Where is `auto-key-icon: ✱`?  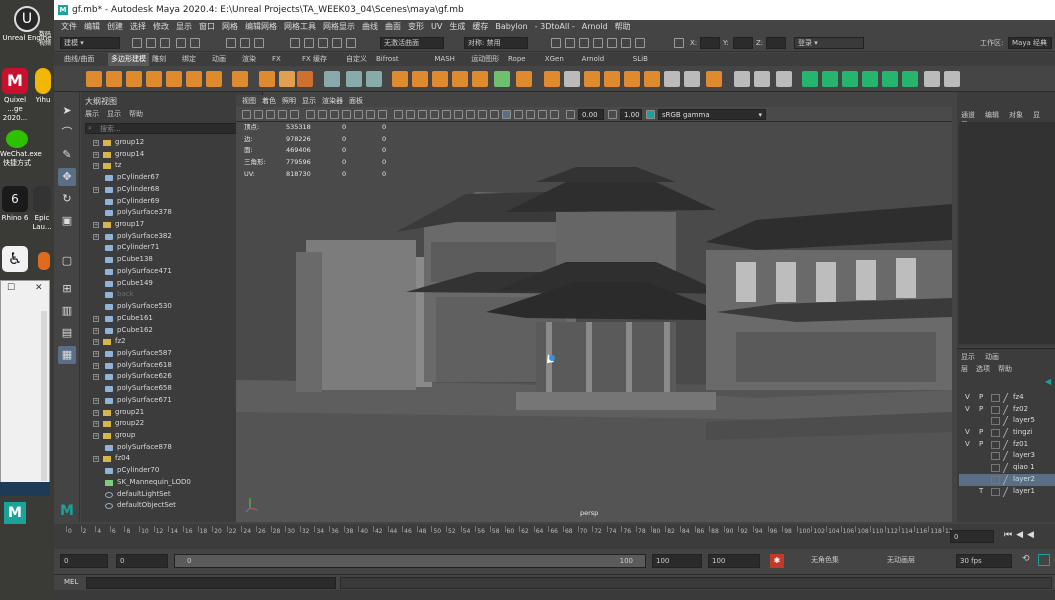
auto-key-icon: ✱ is located at coordinates (777, 561).